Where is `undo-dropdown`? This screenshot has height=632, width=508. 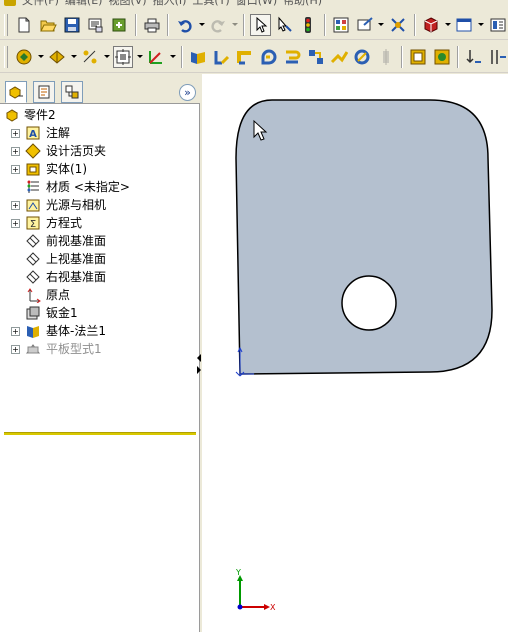 undo-dropdown is located at coordinates (201, 25).